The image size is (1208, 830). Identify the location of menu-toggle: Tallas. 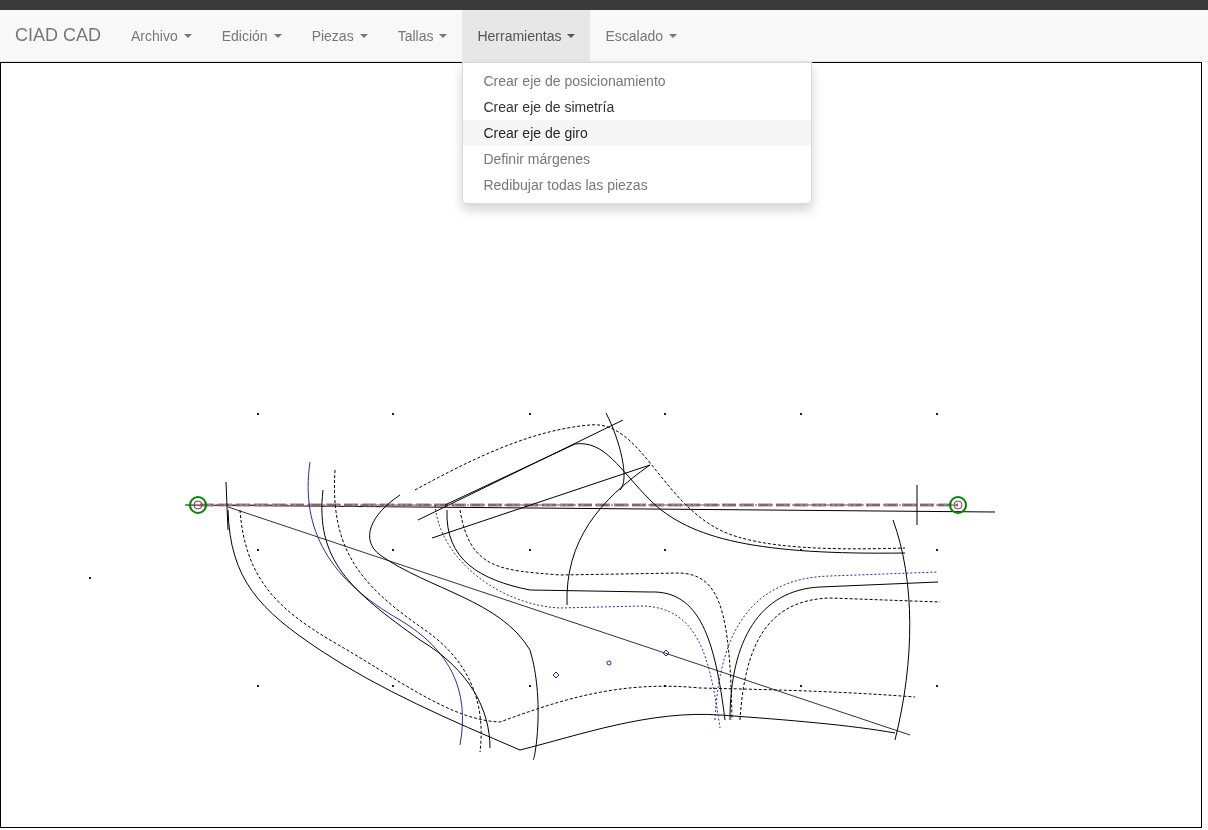
(422, 35).